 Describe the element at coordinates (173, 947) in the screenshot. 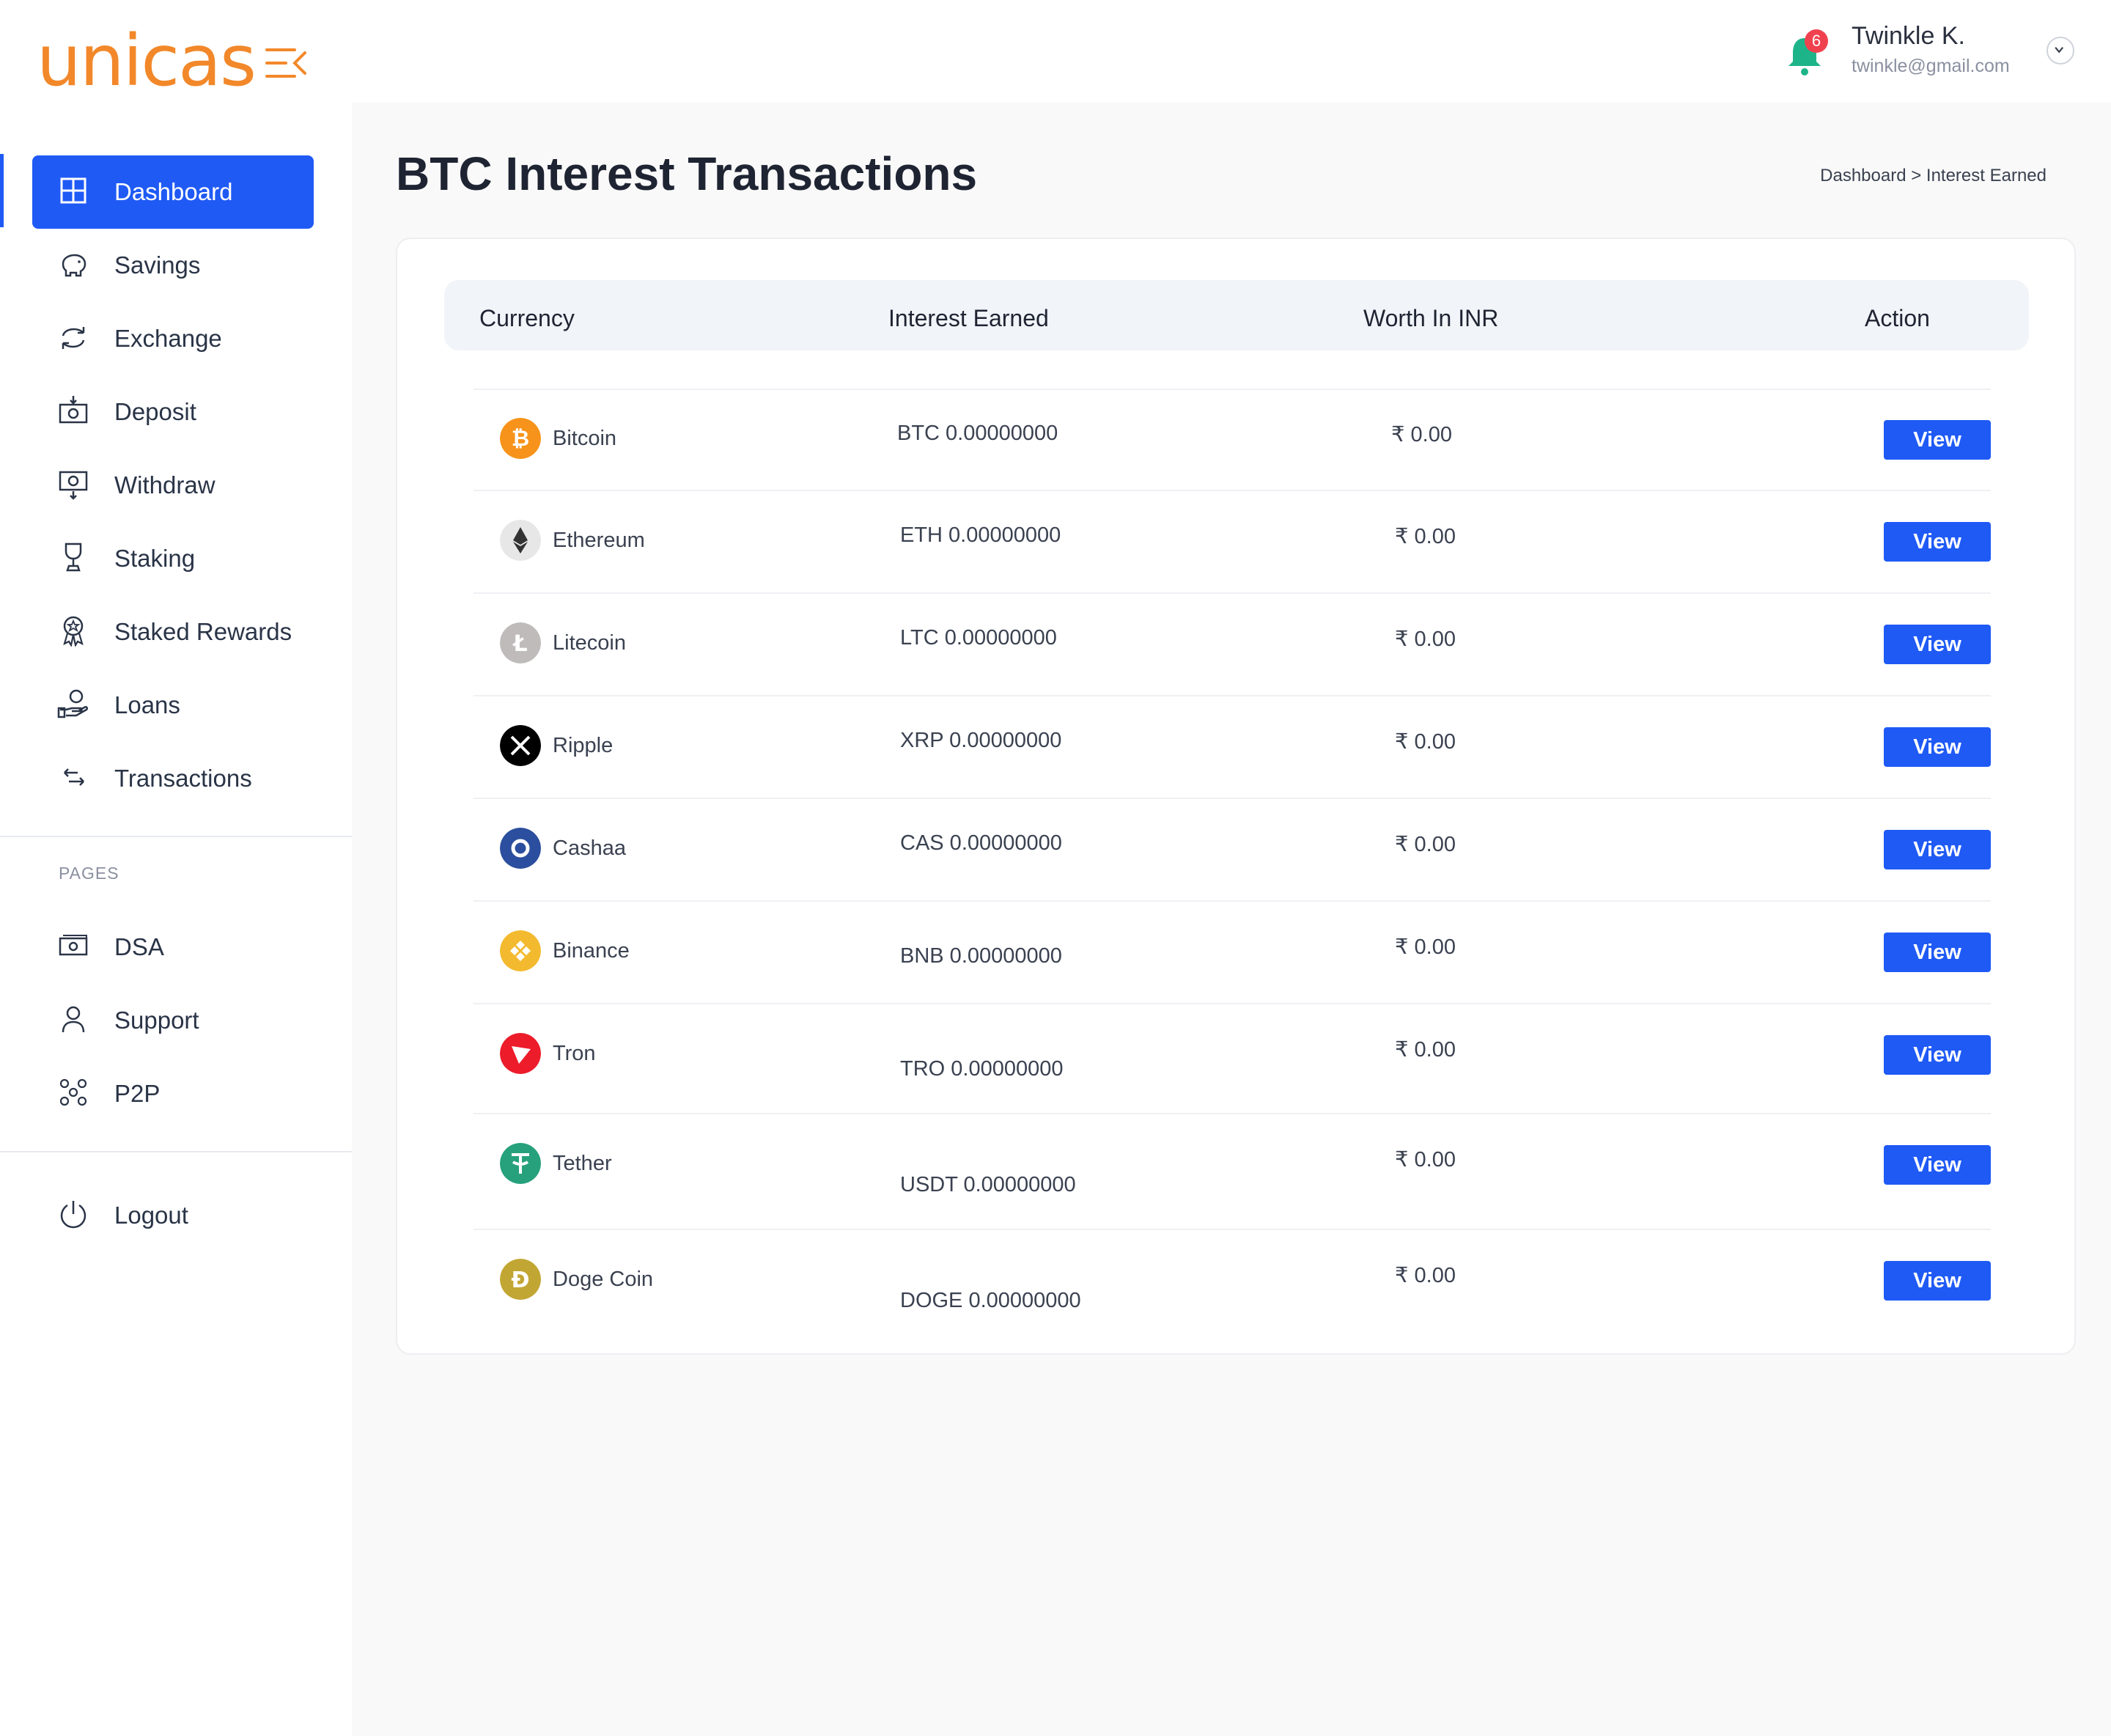

I see `sidebar-item-dsa: DSA` at that location.